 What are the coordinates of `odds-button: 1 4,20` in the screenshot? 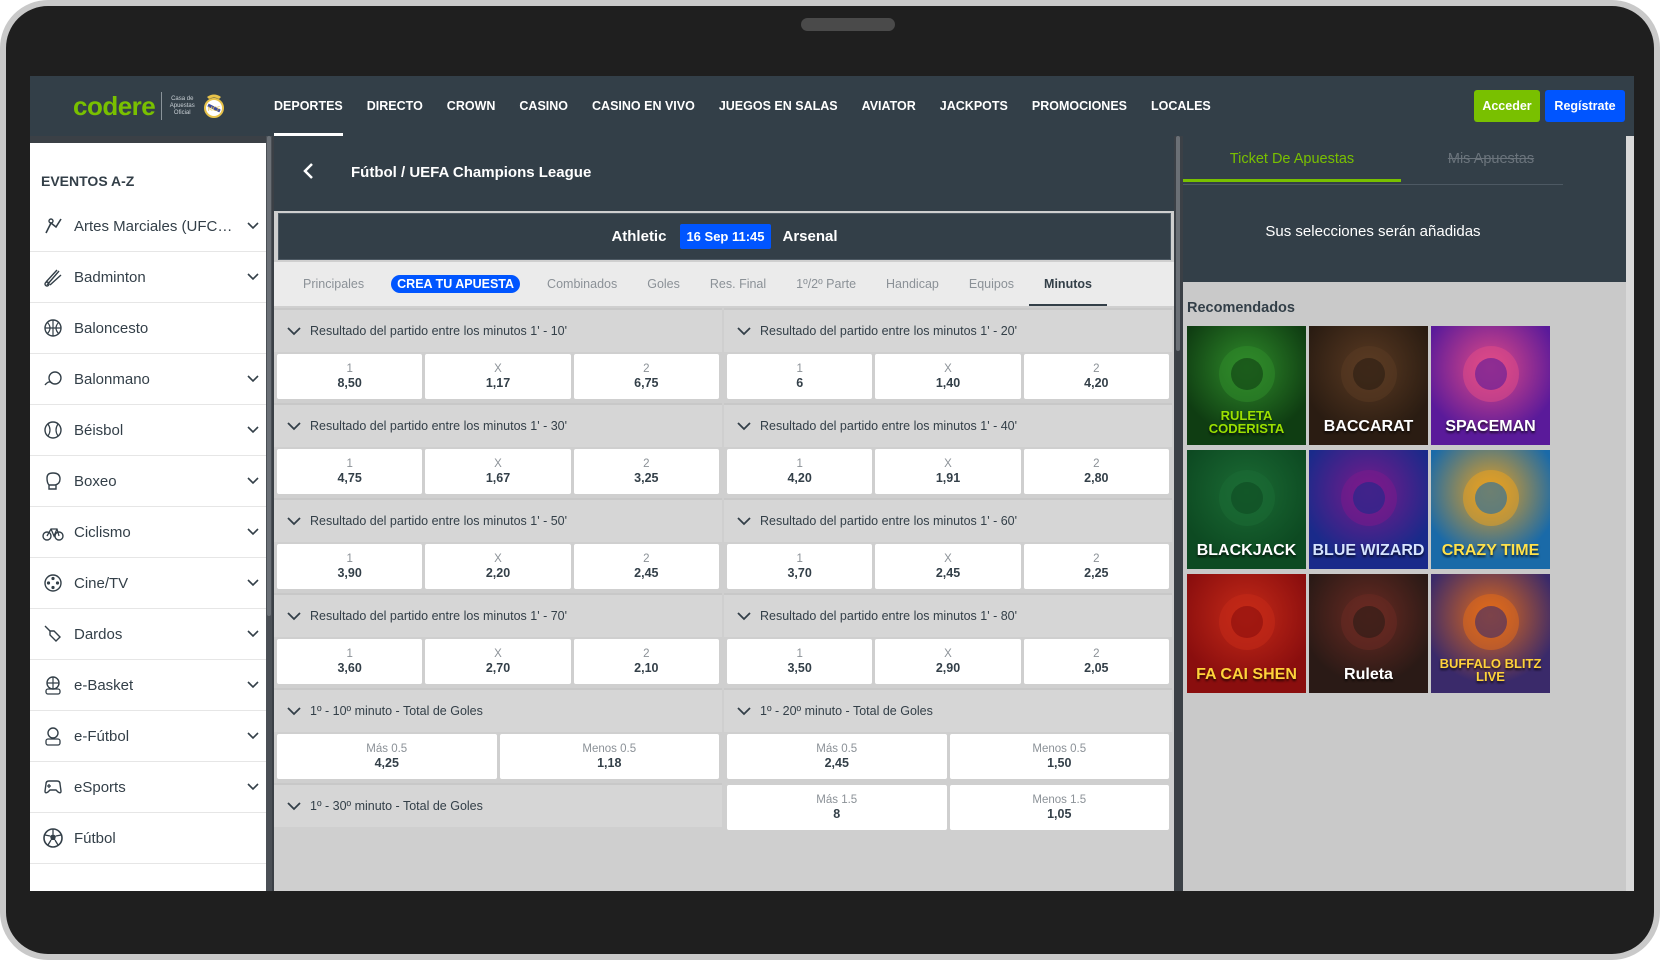 It's located at (800, 471).